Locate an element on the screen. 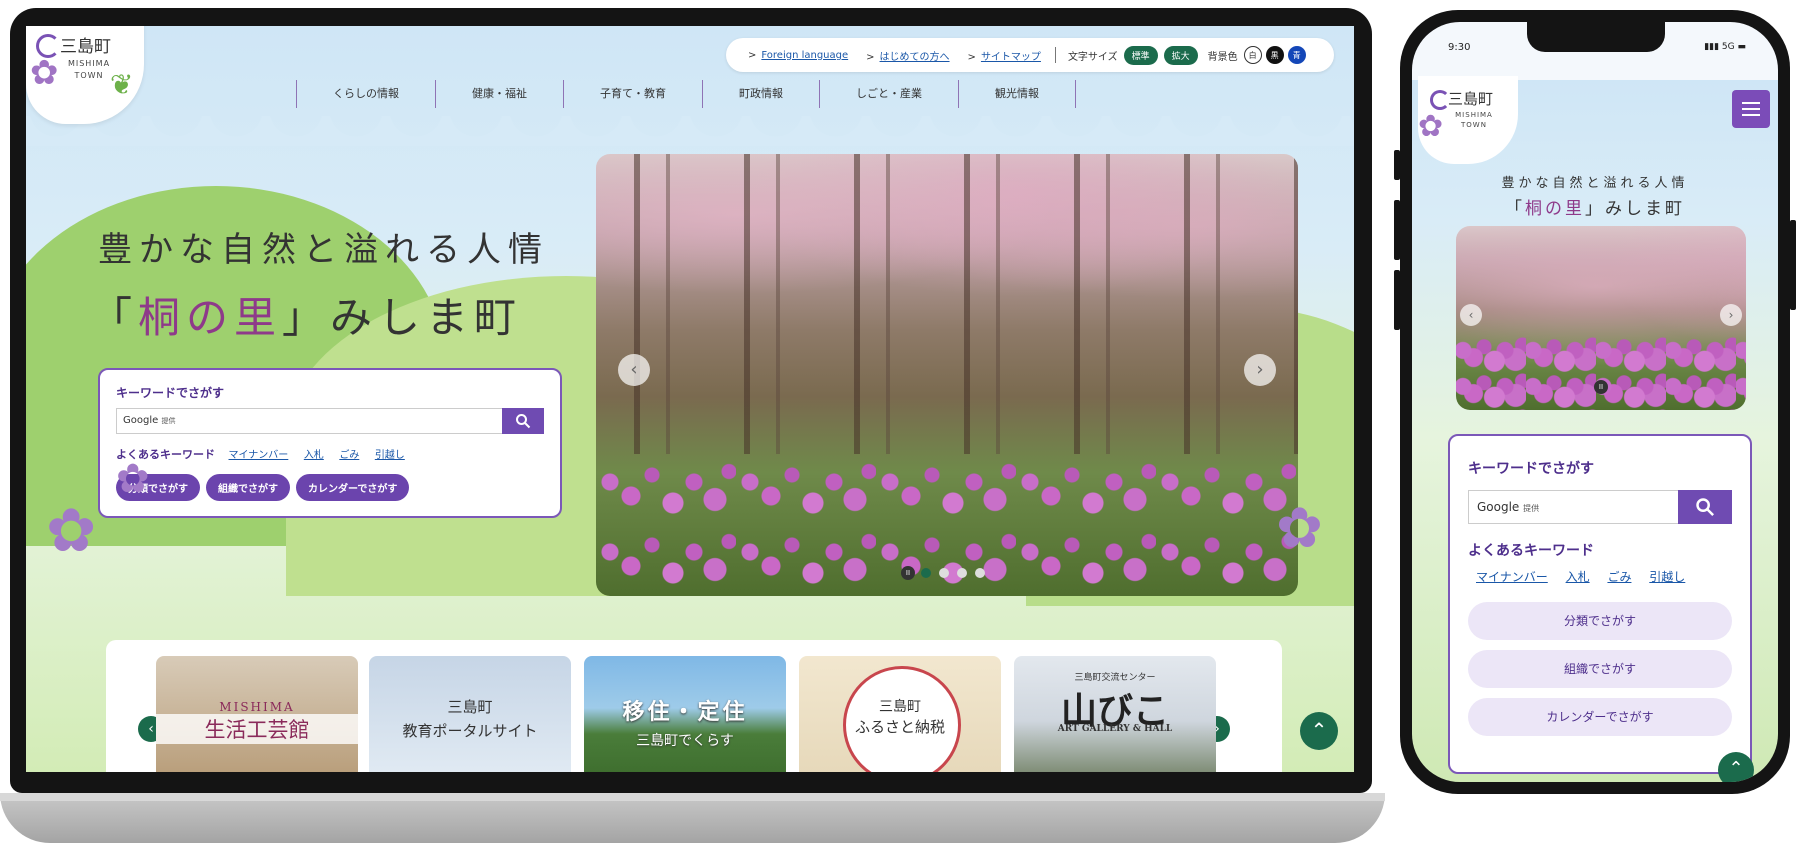 The width and height of the screenshot is (1800, 850). nav-item-living: くらしの情報 is located at coordinates (365, 94).